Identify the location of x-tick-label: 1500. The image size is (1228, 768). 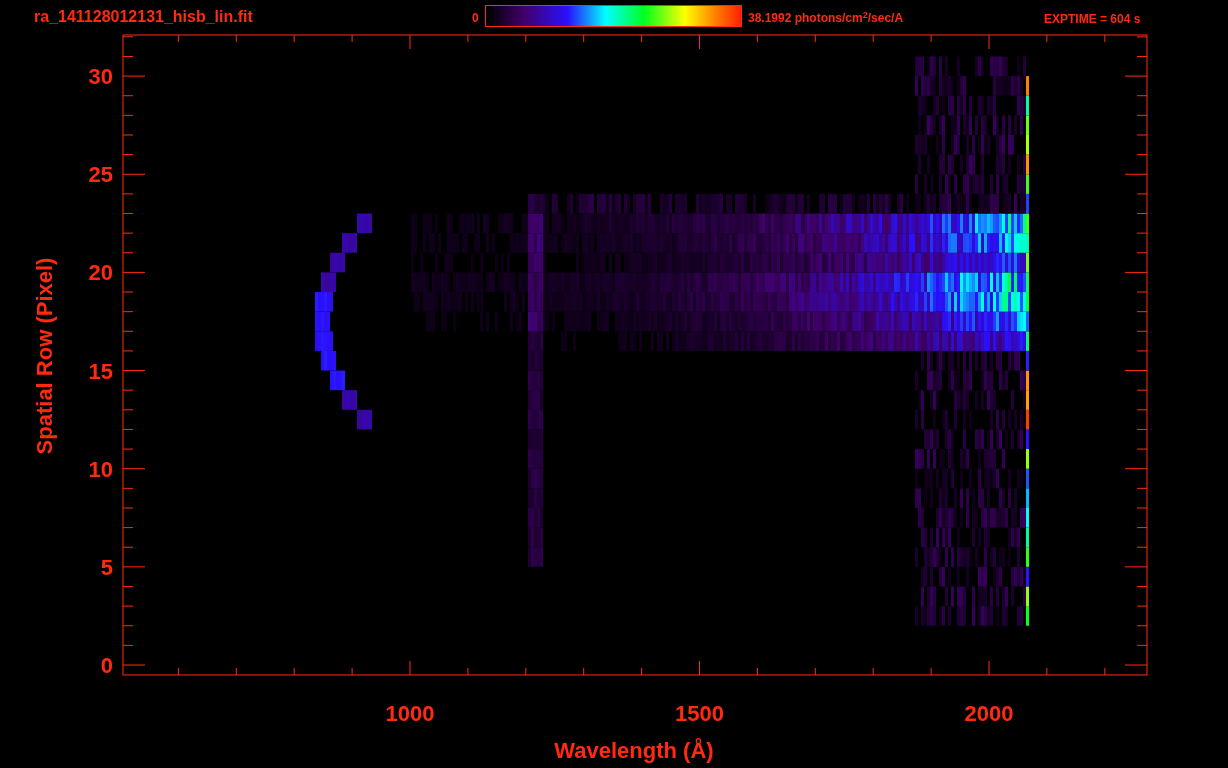
(699, 713).